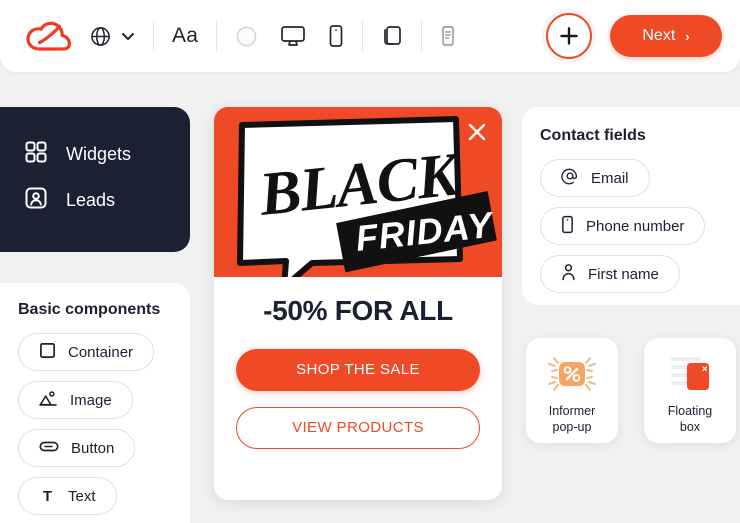 Image resolution: width=740 pixels, height=523 pixels. What do you see at coordinates (635, 226) in the screenshot?
I see `contact-chip-label: Phone number` at bounding box center [635, 226].